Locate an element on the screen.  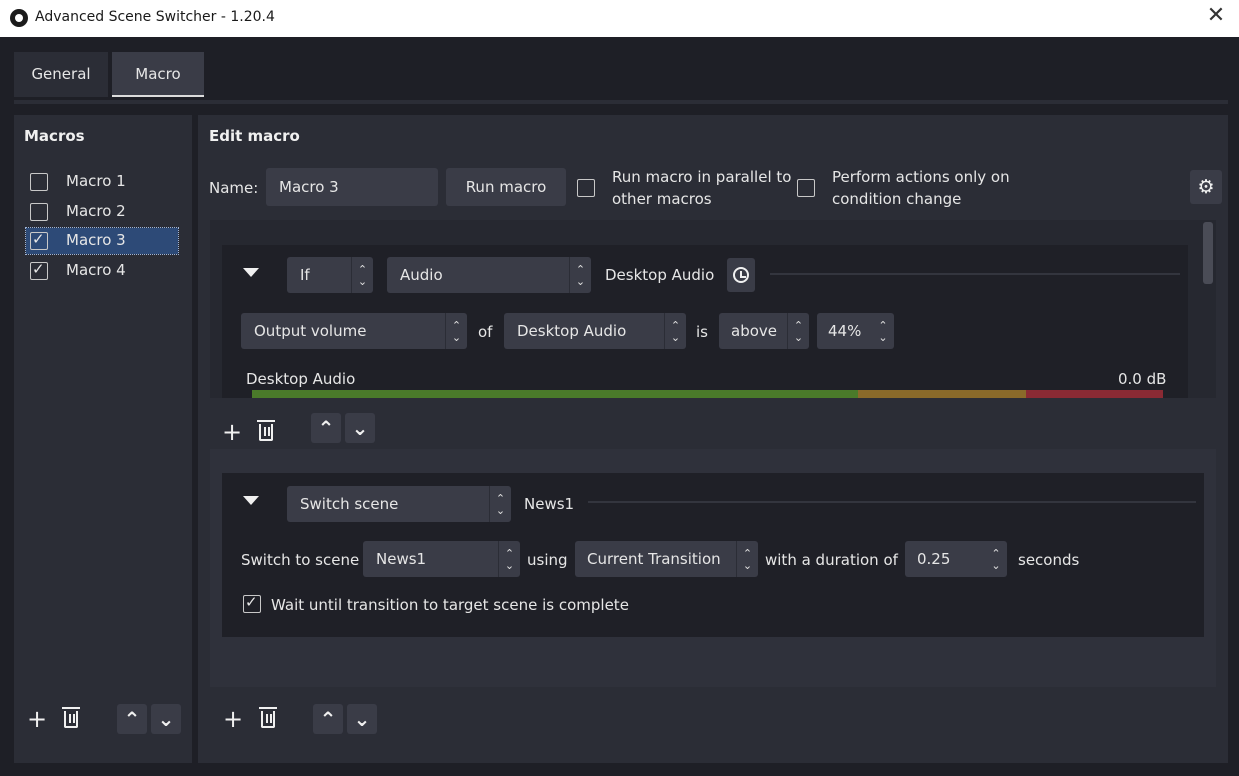
audio-check-select: Output volume ⌃ ⌄ is located at coordinates (354, 331).